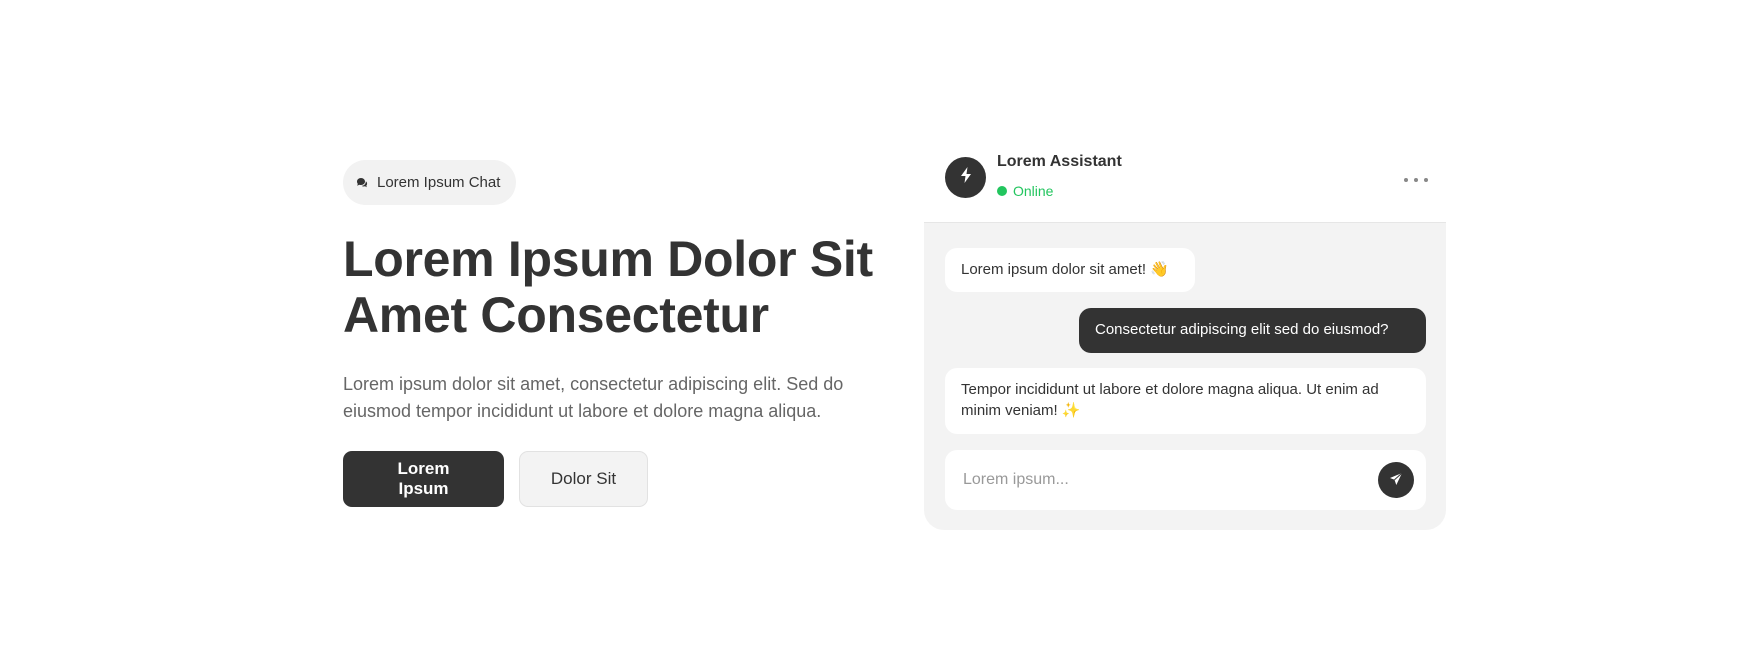  Describe the element at coordinates (1033, 191) in the screenshot. I see `status-label: Online` at that location.